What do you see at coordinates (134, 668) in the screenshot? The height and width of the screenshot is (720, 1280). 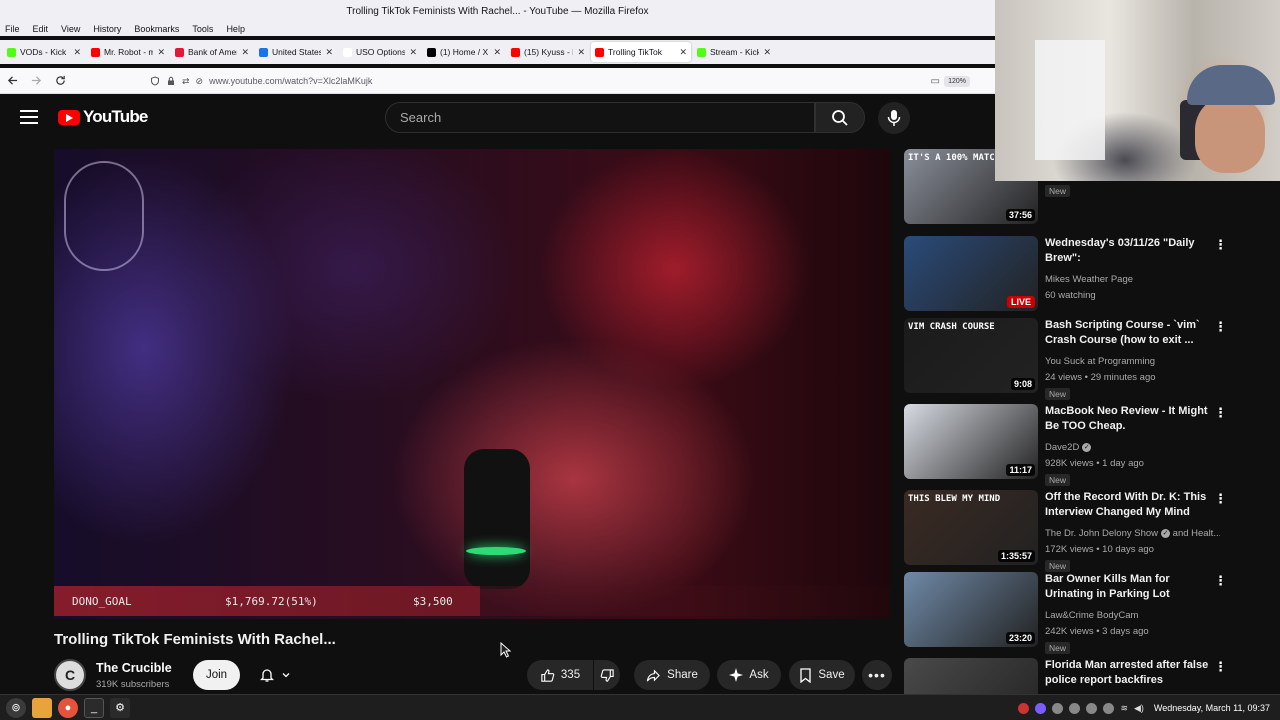 I see `channel-name: The Crucible` at bounding box center [134, 668].